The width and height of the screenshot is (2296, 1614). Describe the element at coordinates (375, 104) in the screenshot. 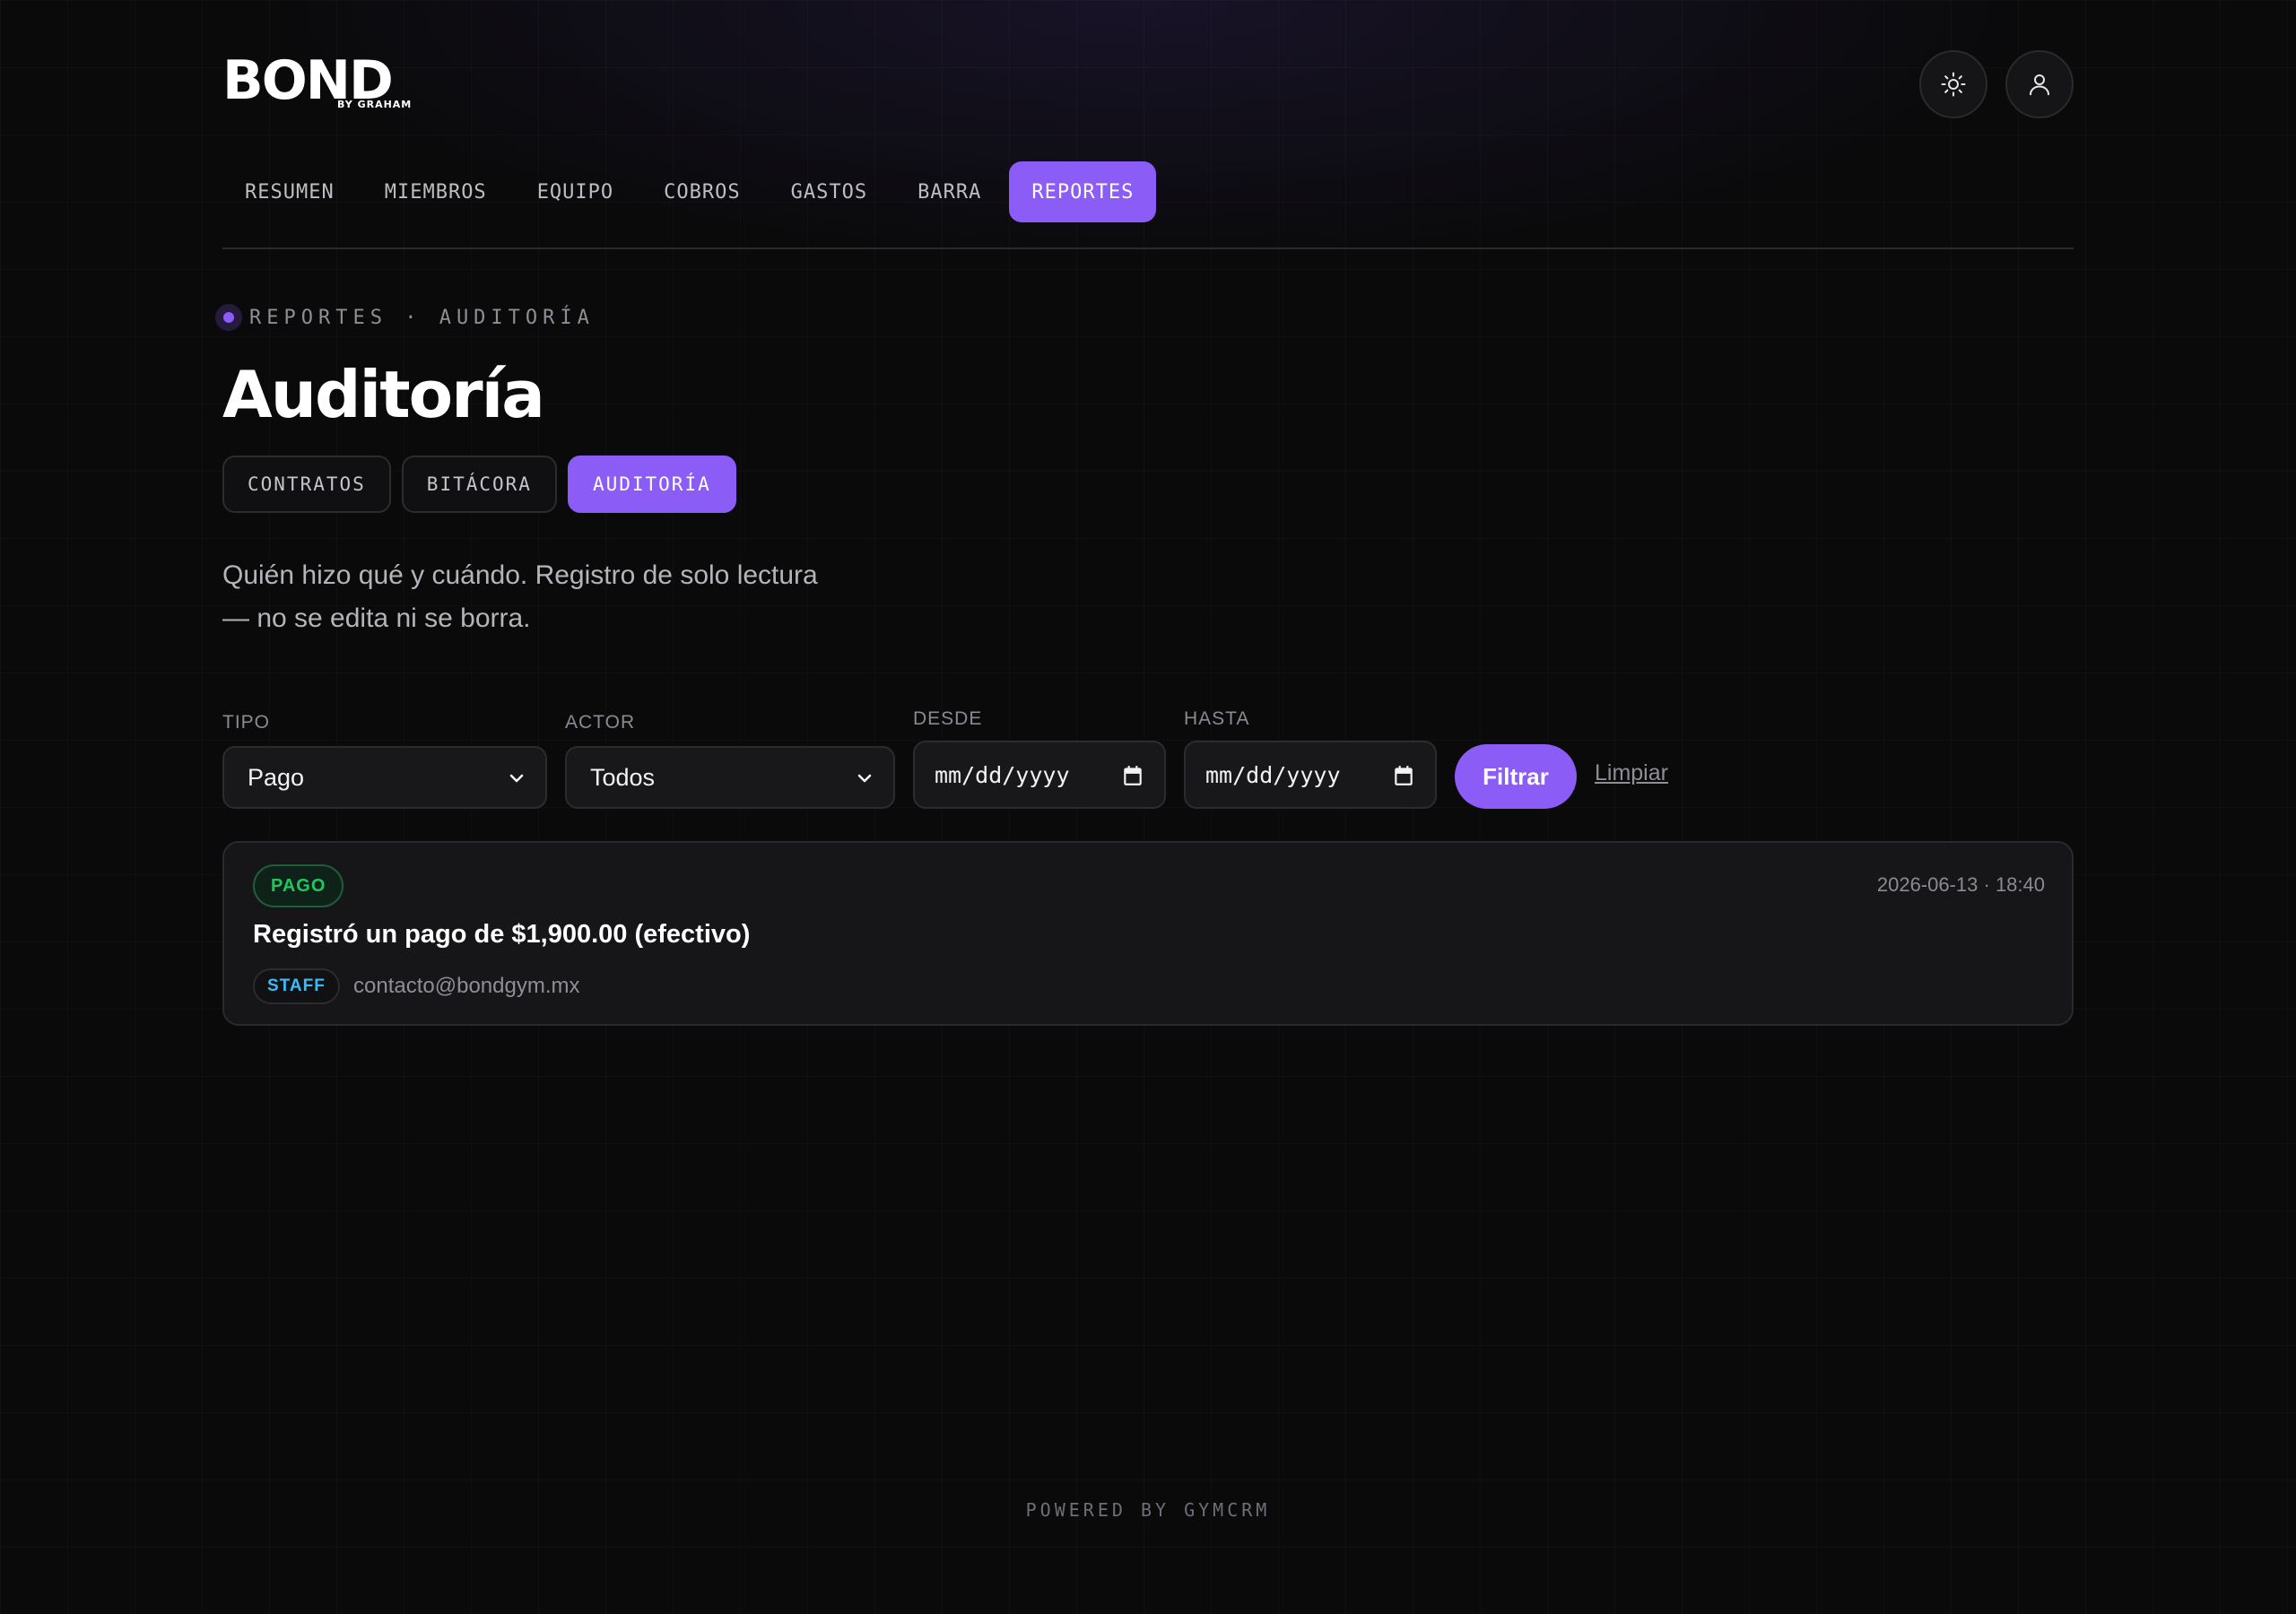

I see `logo-tagline: BY GRAHAM` at that location.